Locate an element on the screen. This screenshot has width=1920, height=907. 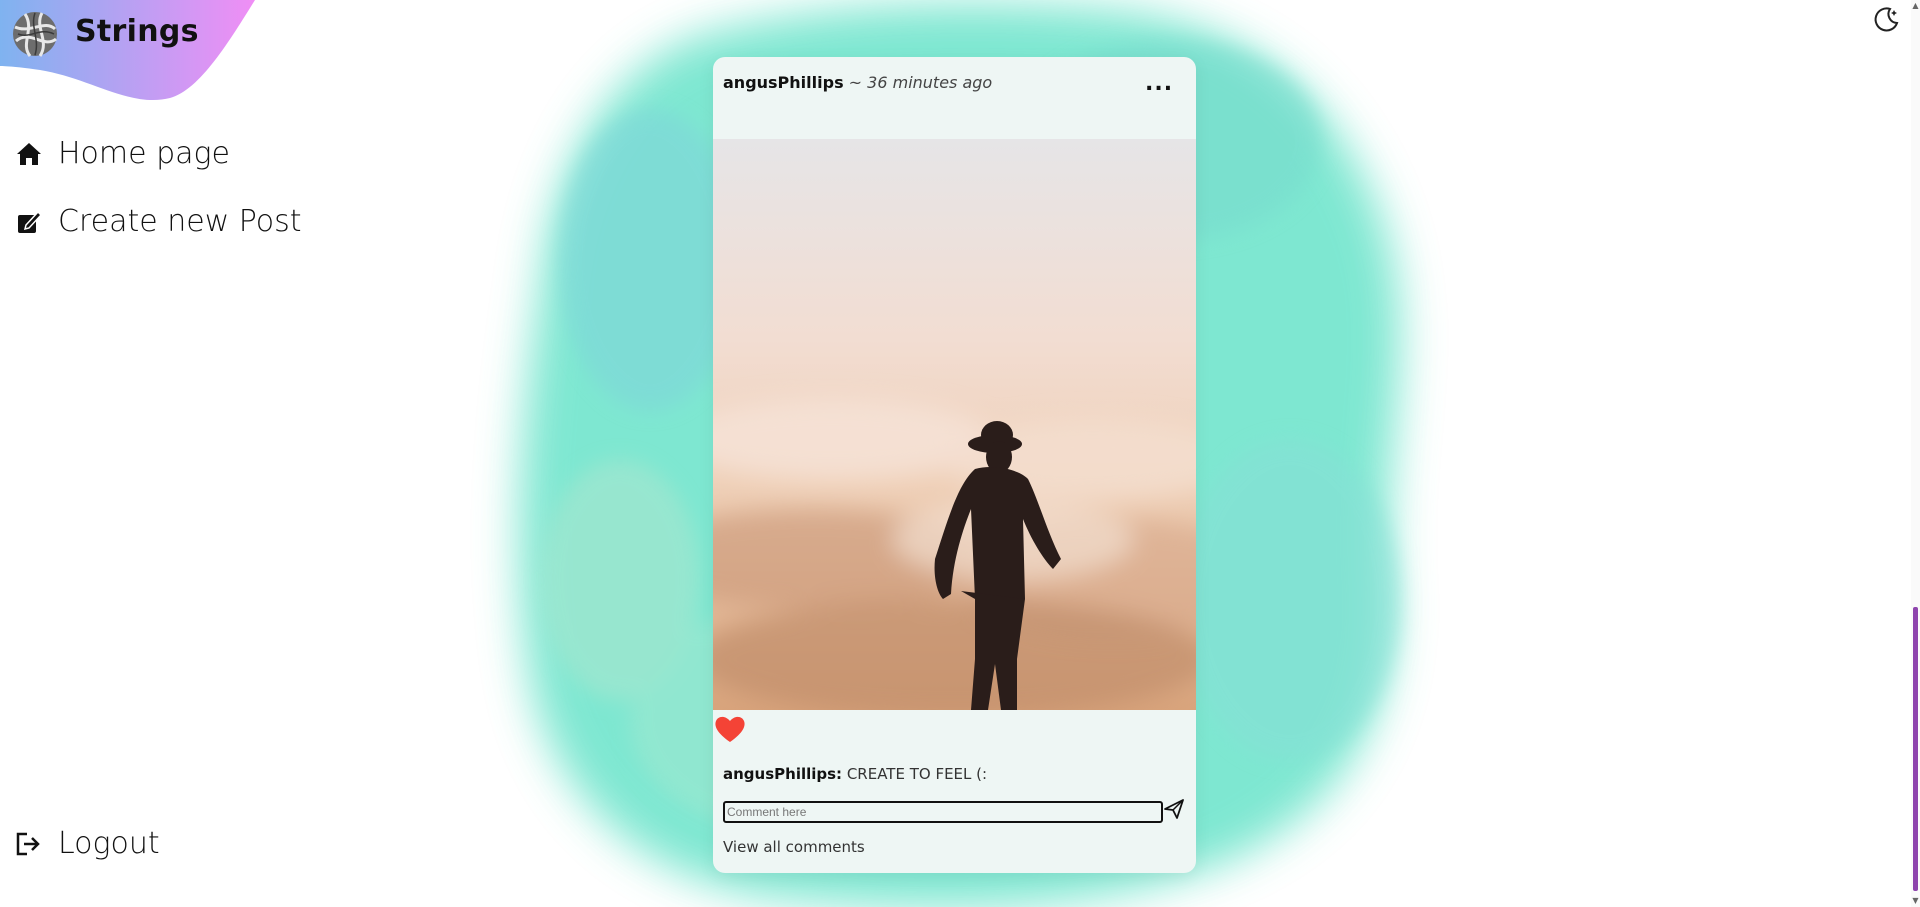
nav-logout: Logout is located at coordinates (87, 843).